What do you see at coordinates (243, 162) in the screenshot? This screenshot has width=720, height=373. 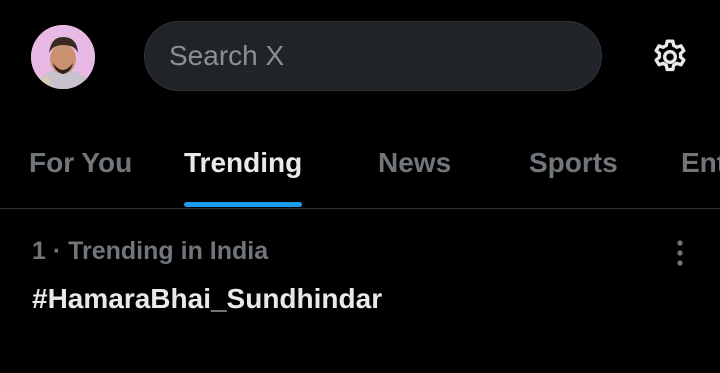 I see `tab-label: Trending` at bounding box center [243, 162].